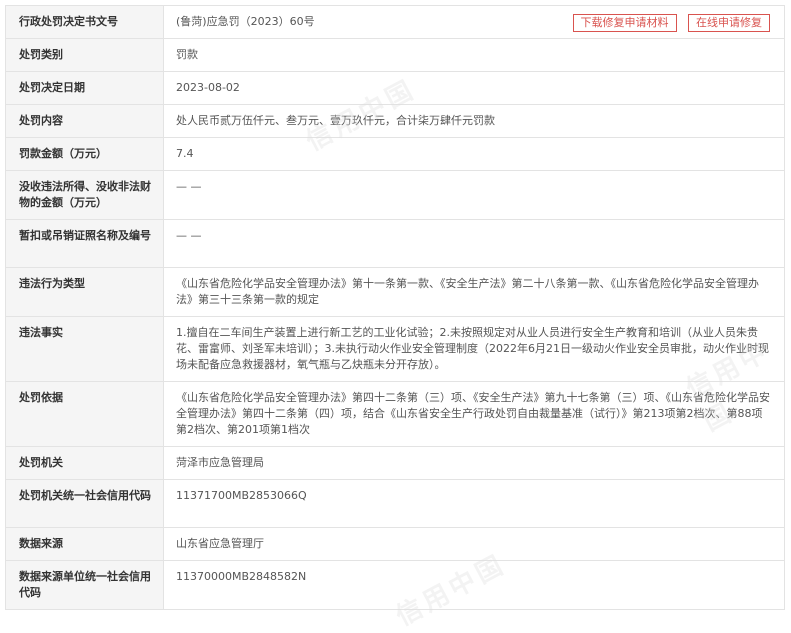 The height and width of the screenshot is (633, 791). I want to click on row-label: 处罚机关统一社会信用代码, so click(84, 503).